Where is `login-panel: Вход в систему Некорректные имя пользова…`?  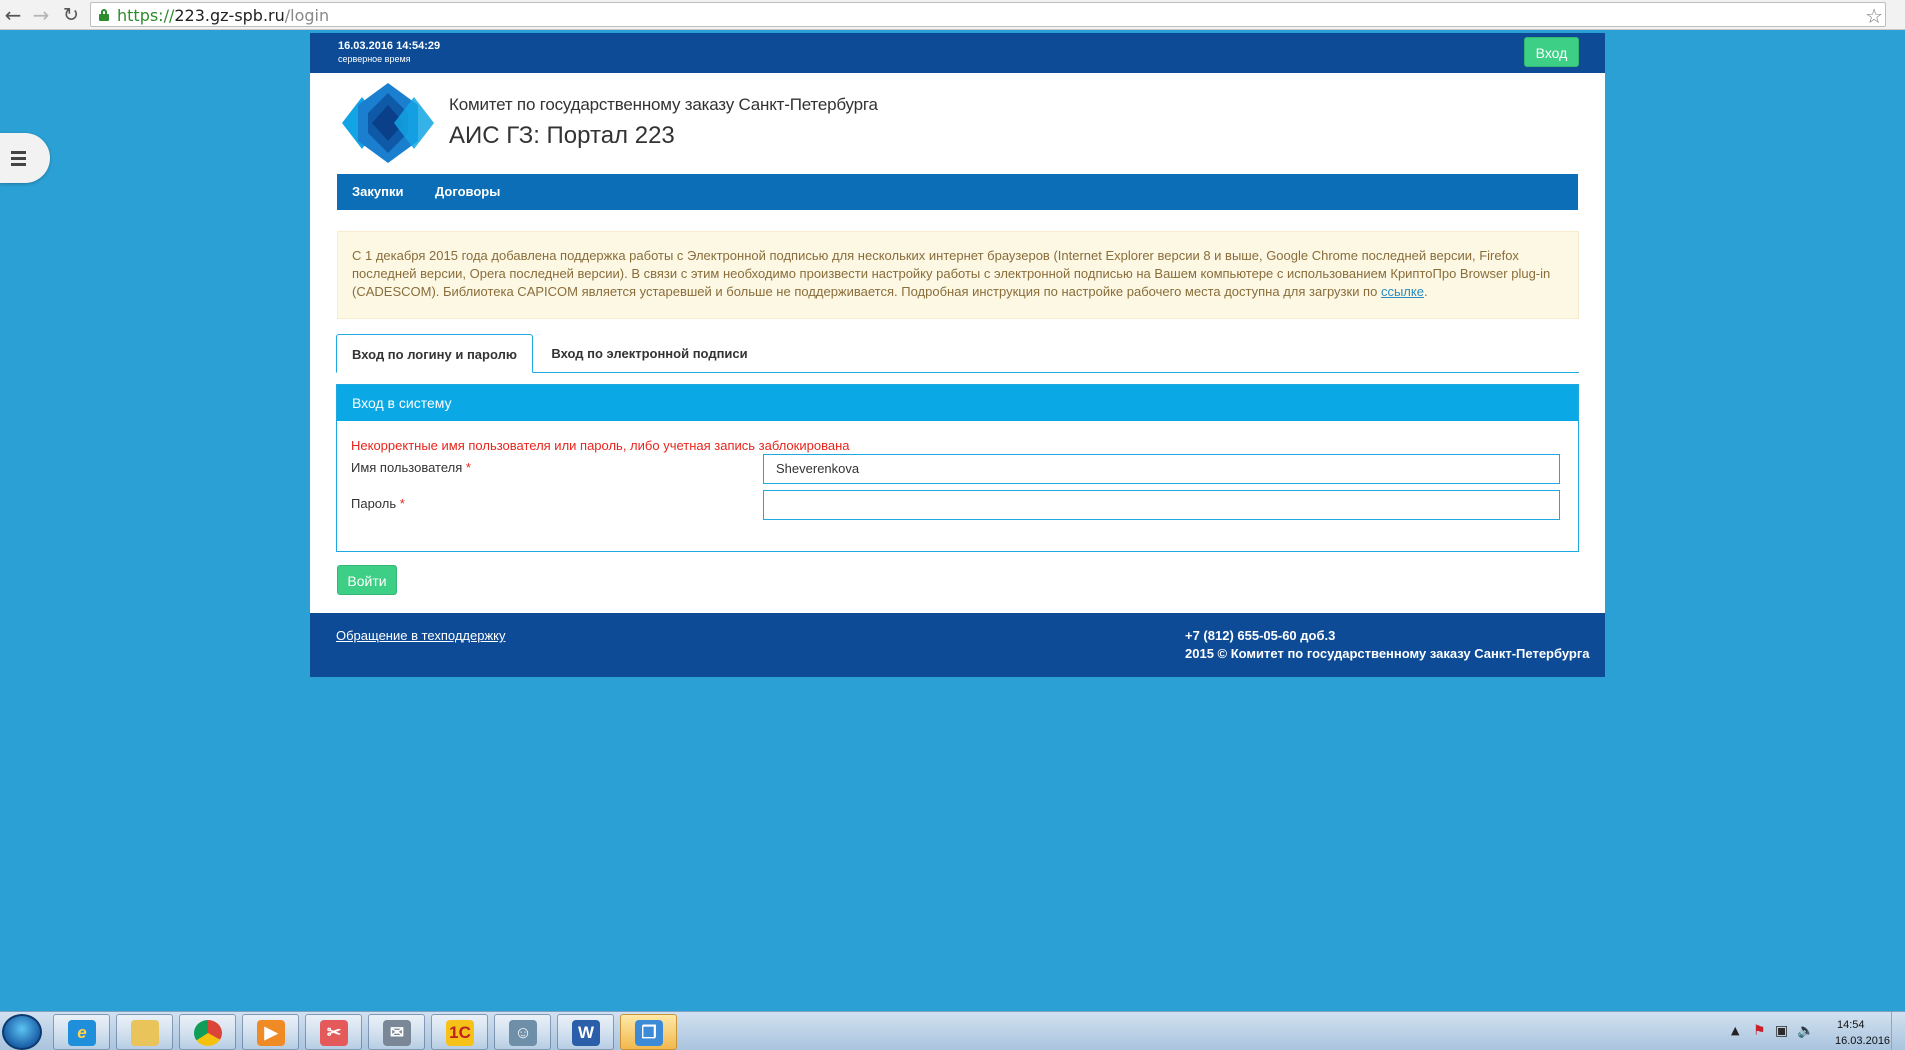 login-panel: Вход в систему Некорректные имя пользова… is located at coordinates (957, 468).